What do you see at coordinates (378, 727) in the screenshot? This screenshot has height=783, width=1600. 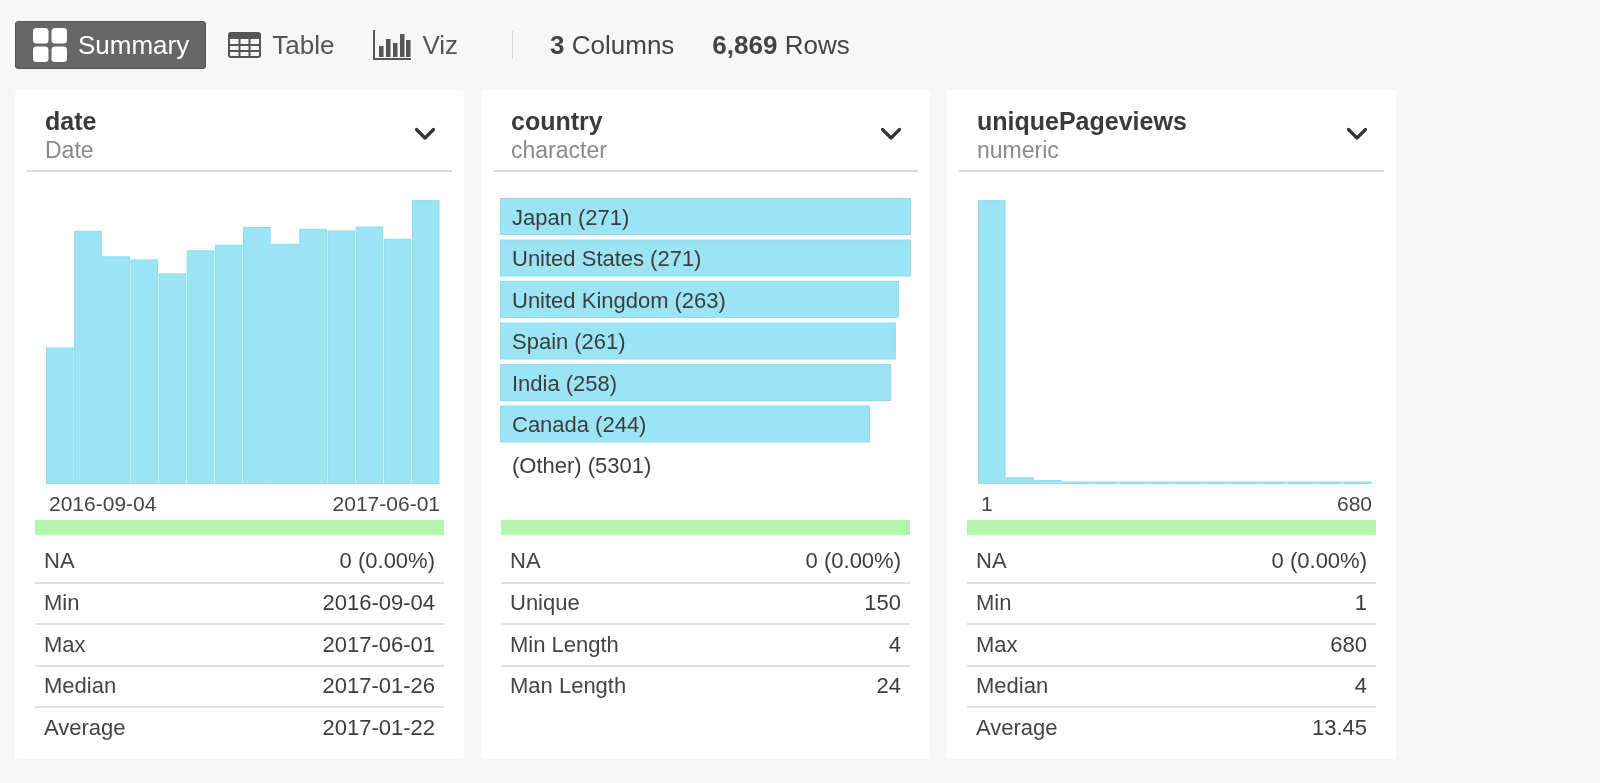 I see `stat-value: 2017-01-22` at bounding box center [378, 727].